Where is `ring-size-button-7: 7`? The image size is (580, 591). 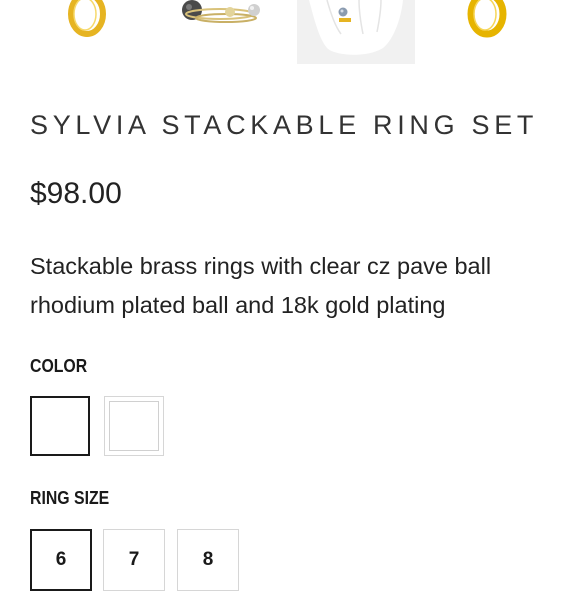
ring-size-button-7: 7 is located at coordinates (134, 560).